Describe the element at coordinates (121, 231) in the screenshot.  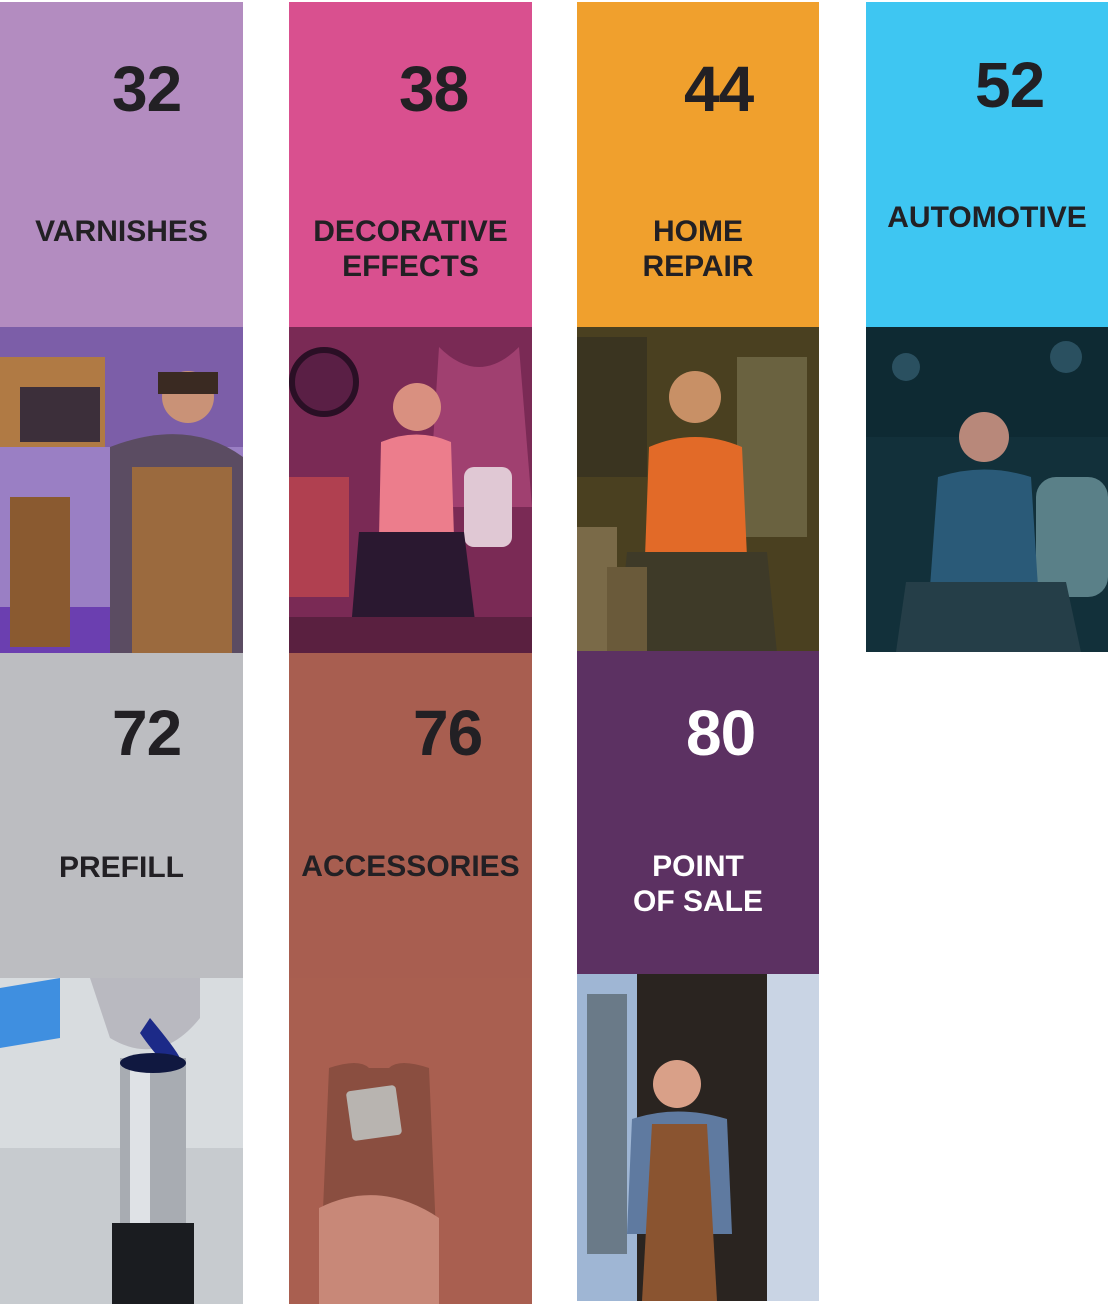
I see `category-label: VARNISHES` at that location.